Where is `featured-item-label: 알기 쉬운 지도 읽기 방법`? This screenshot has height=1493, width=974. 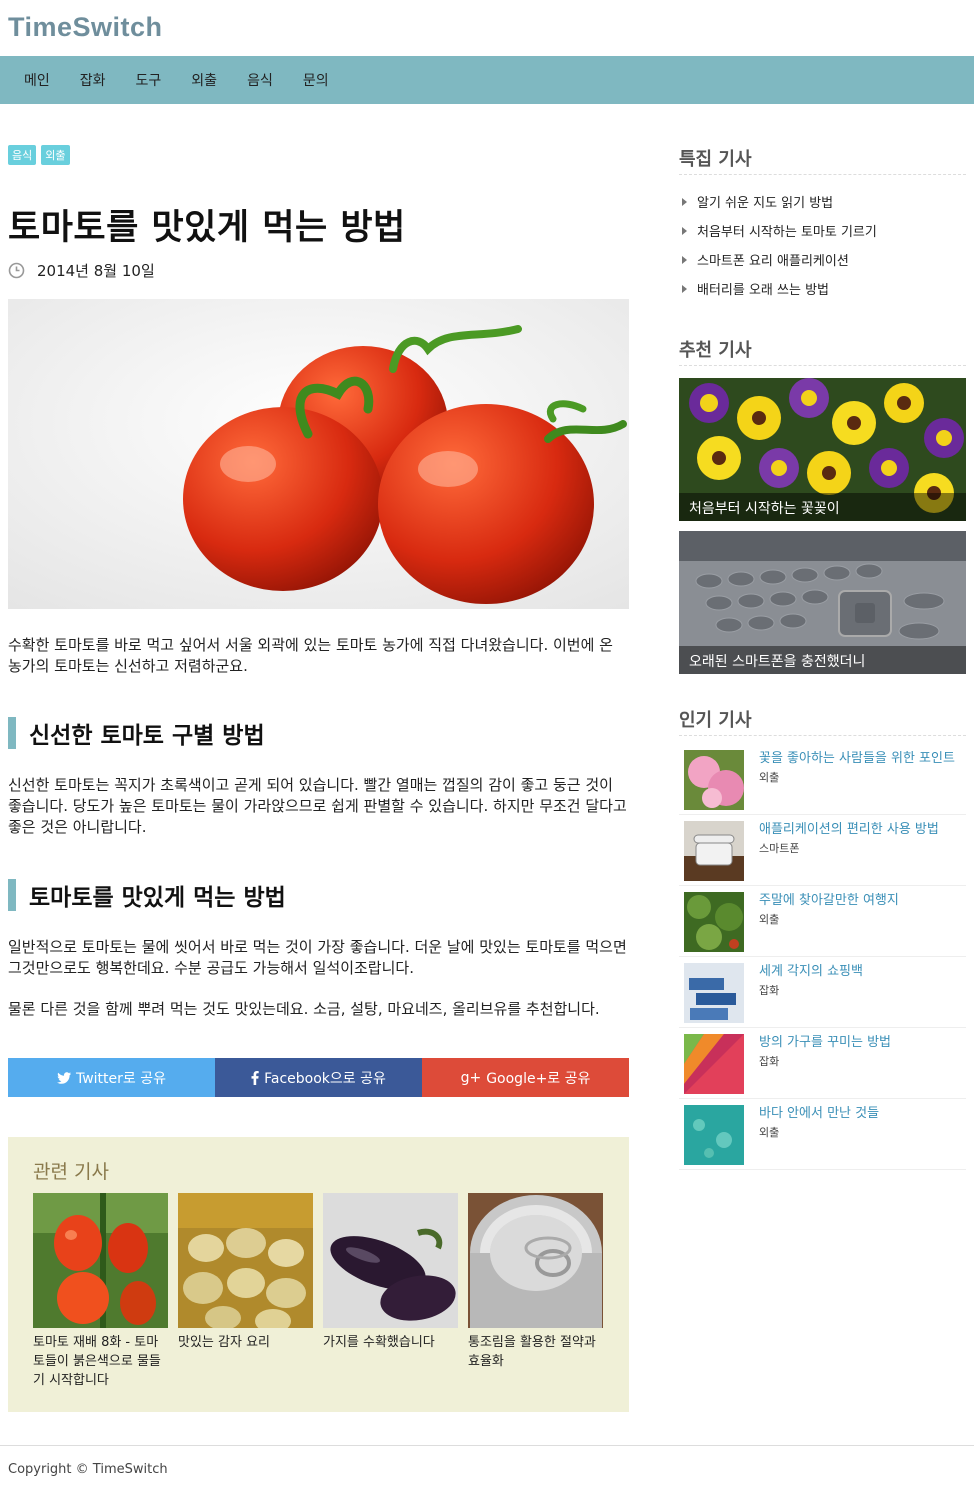 featured-item-label: 알기 쉬운 지도 읽기 방법 is located at coordinates (765, 203).